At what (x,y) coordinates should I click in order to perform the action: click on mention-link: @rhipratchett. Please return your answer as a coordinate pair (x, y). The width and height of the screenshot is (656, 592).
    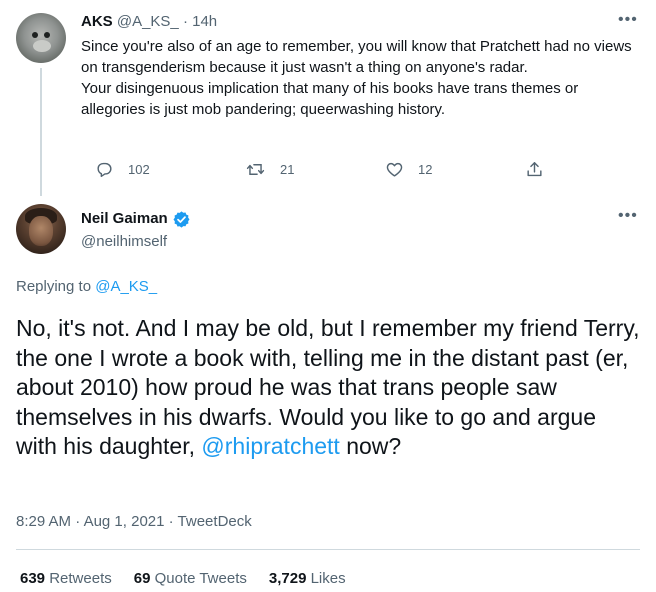
    Looking at the image, I should click on (270, 446).